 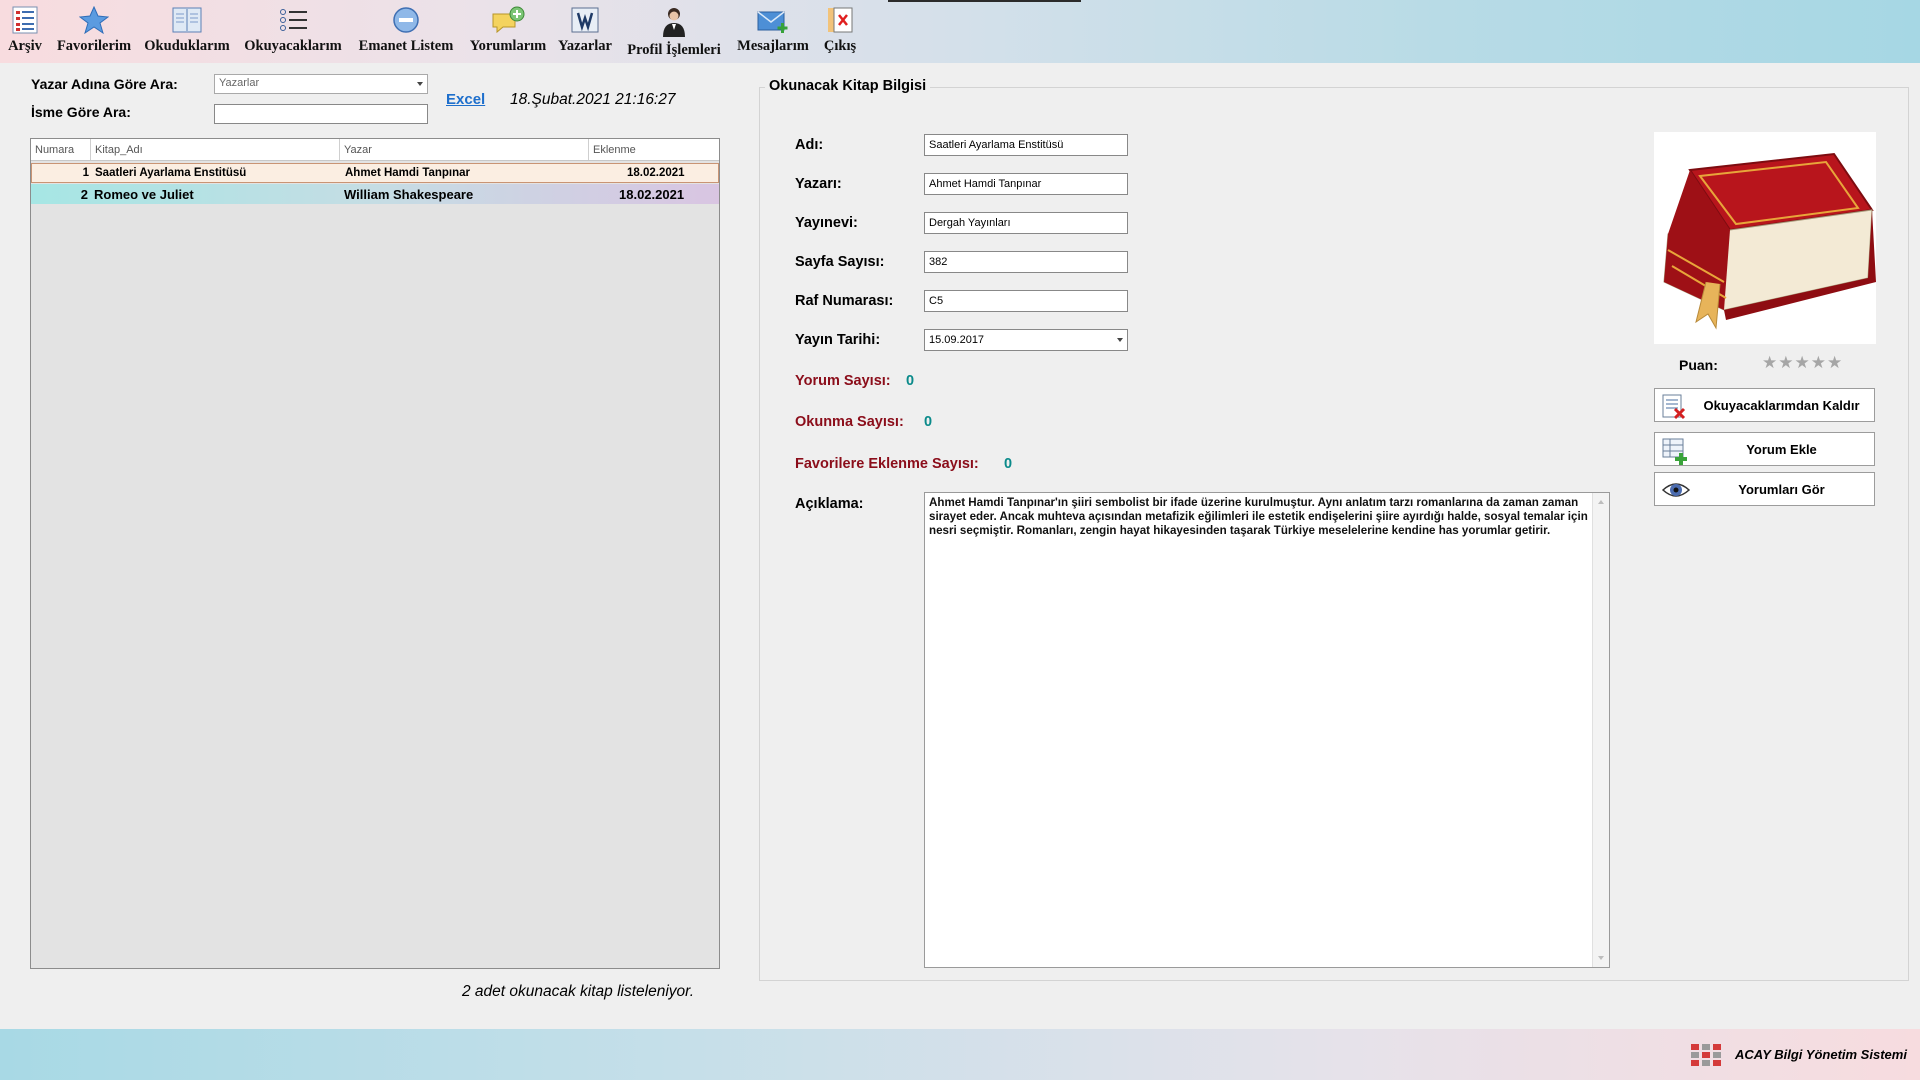 What do you see at coordinates (1026, 301) in the screenshot?
I see `shelf-field: C5` at bounding box center [1026, 301].